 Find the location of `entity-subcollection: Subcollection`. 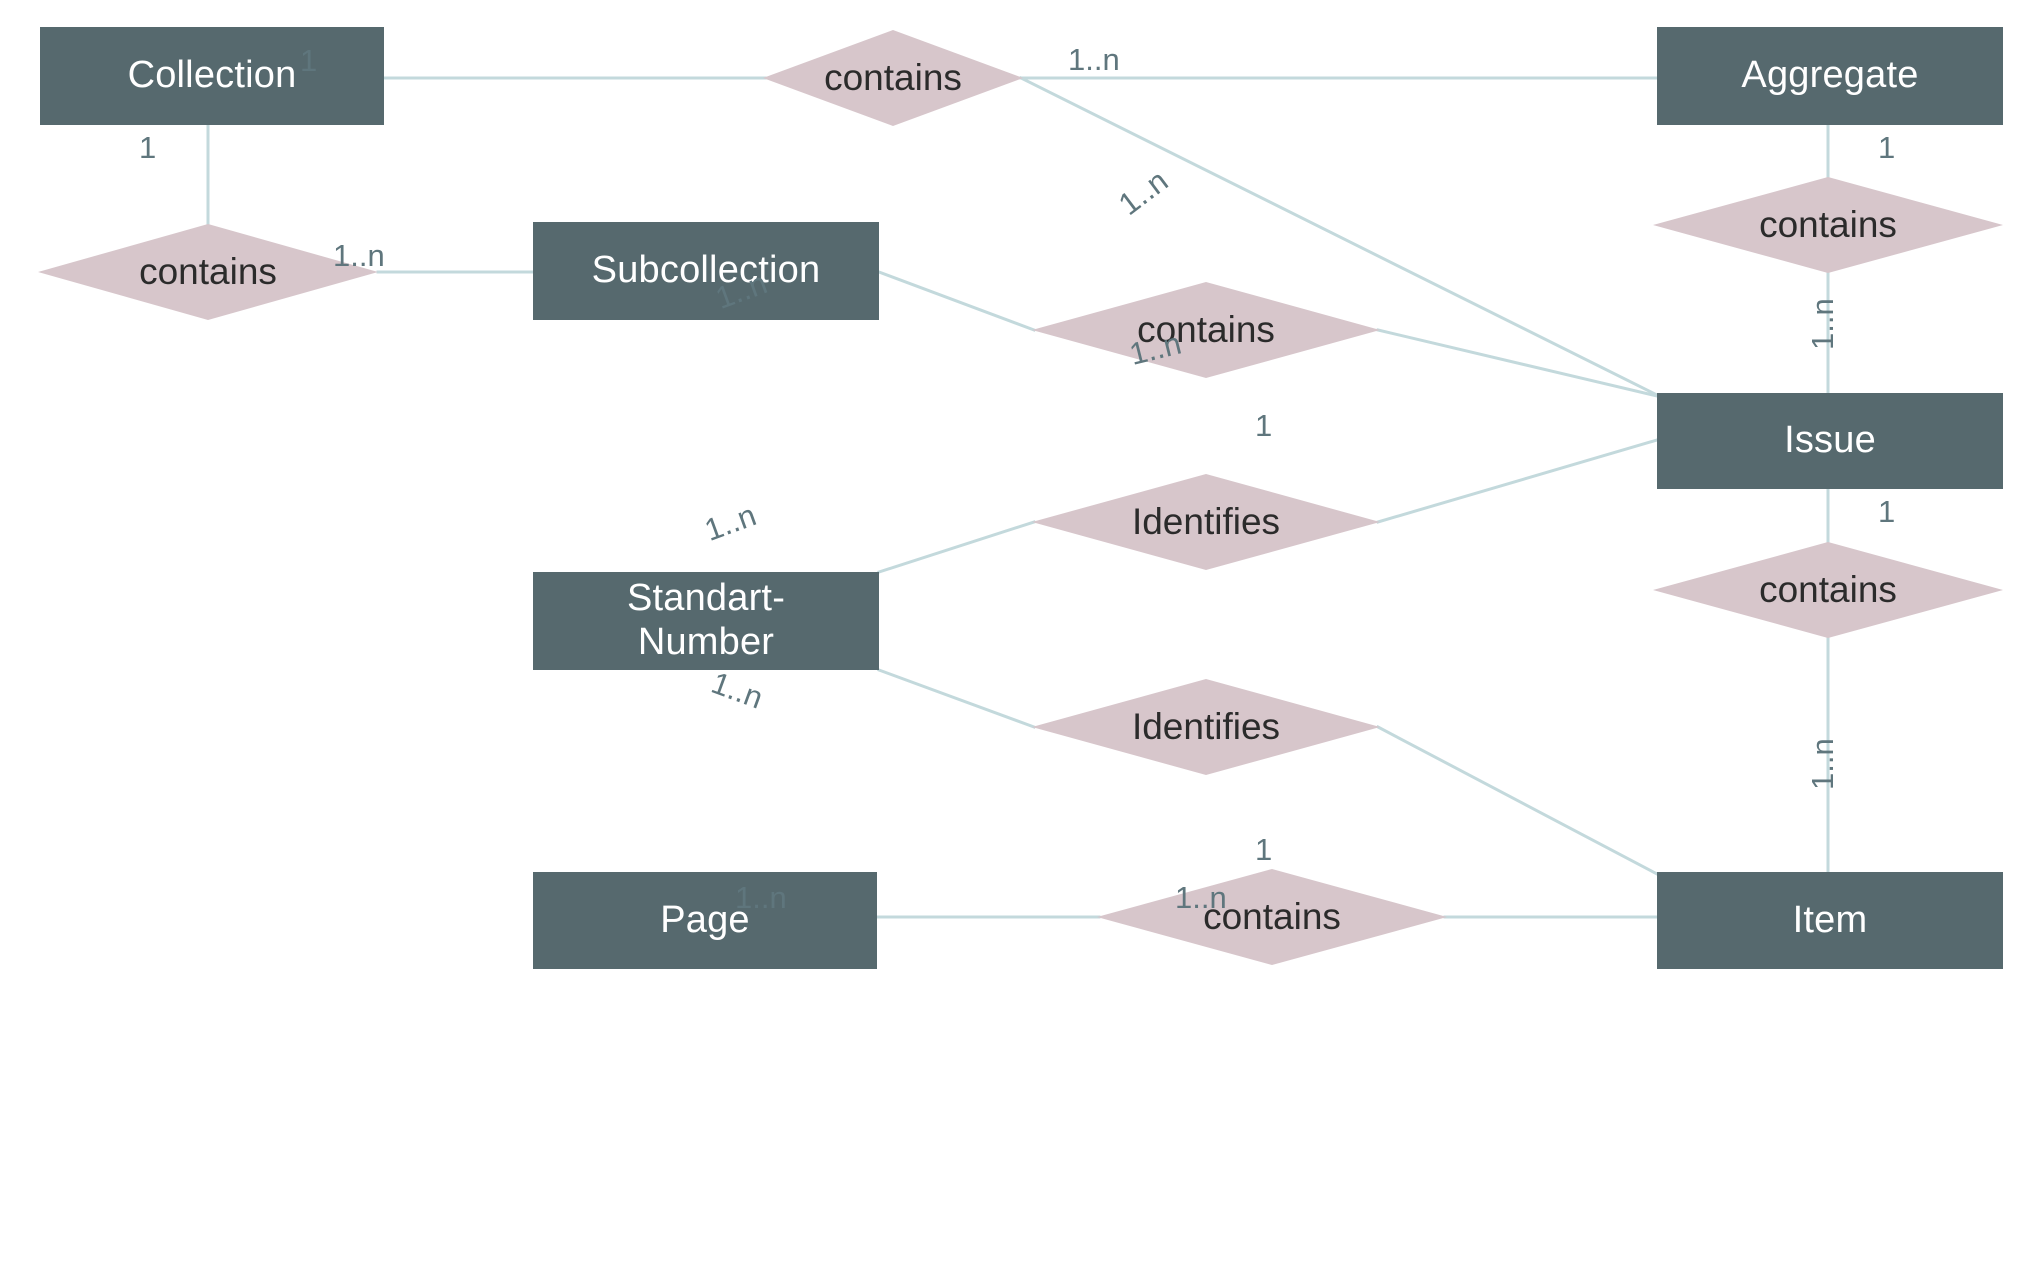

entity-subcollection: Subcollection is located at coordinates (706, 271).